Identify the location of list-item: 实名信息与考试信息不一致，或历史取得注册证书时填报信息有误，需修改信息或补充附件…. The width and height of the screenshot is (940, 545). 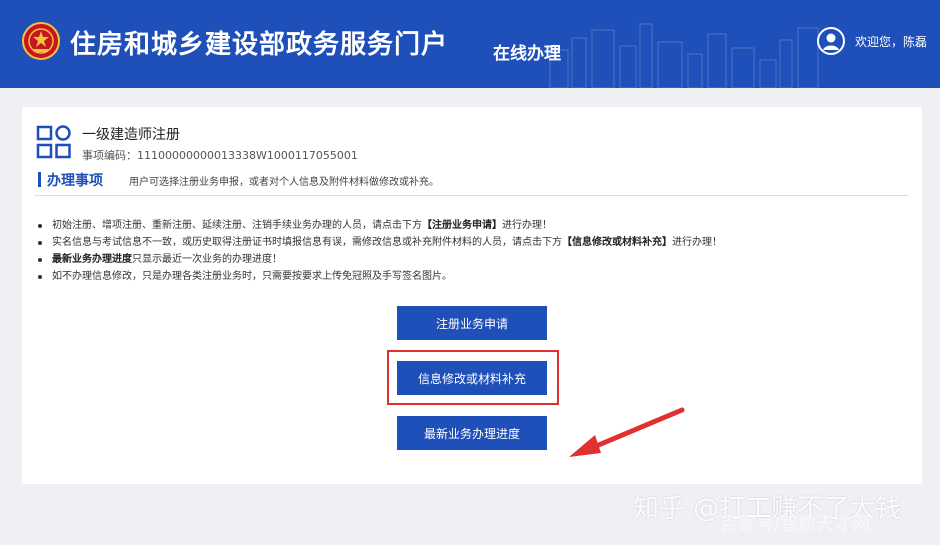
(471, 242).